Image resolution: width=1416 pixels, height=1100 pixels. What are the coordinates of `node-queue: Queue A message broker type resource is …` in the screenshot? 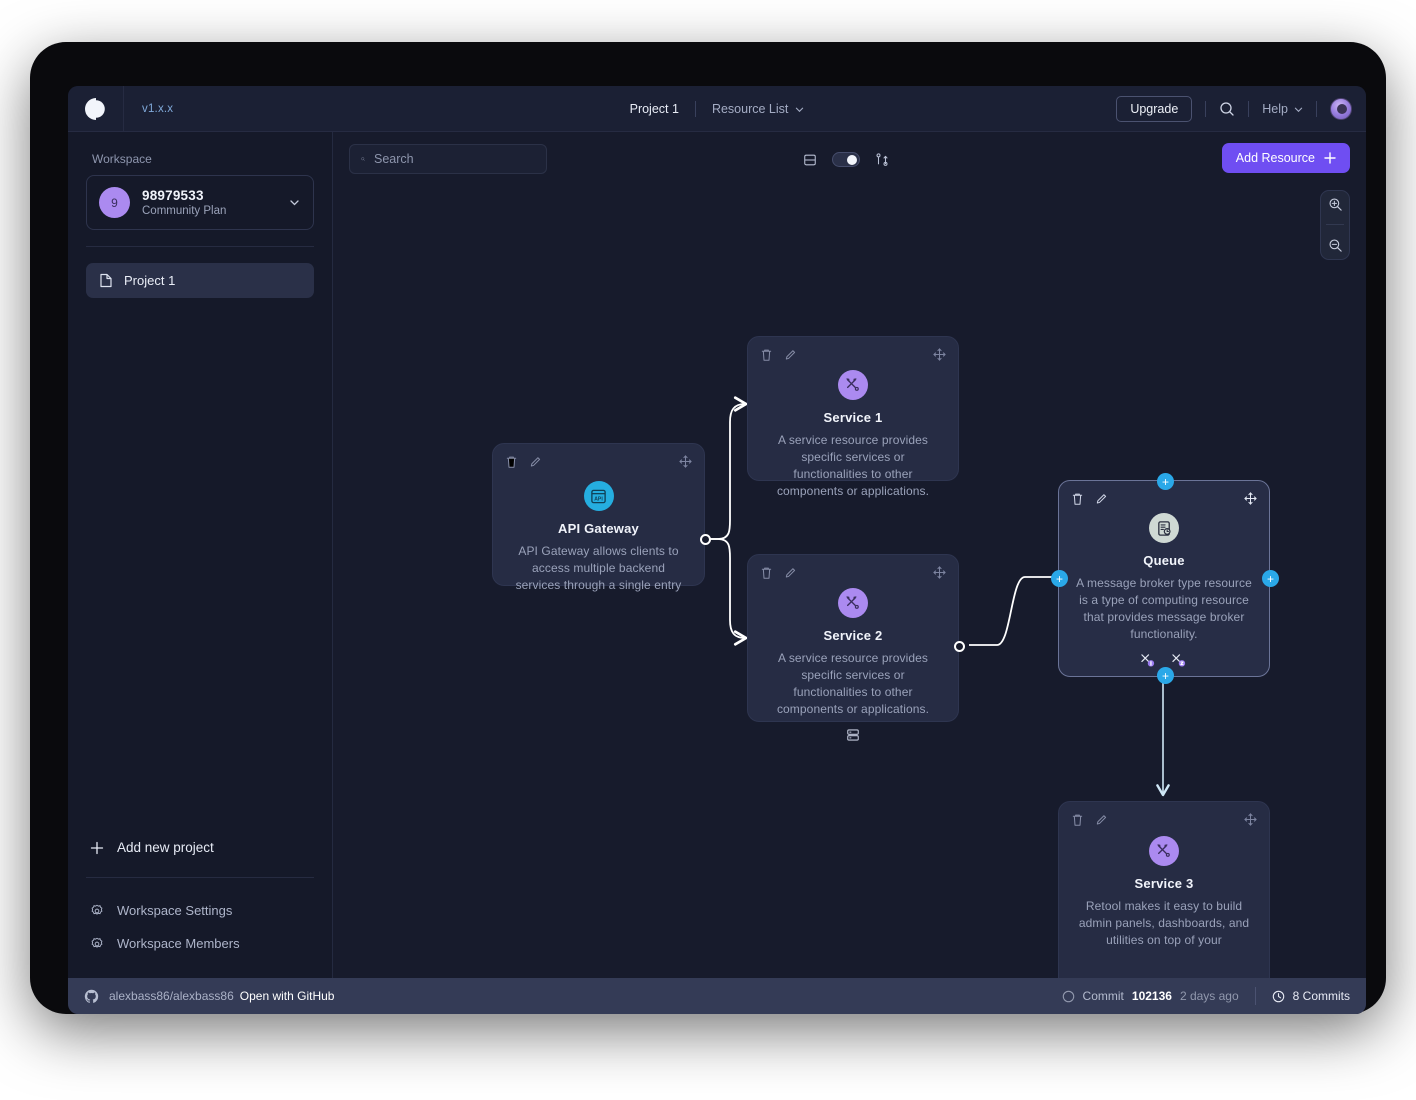 It's located at (1165, 578).